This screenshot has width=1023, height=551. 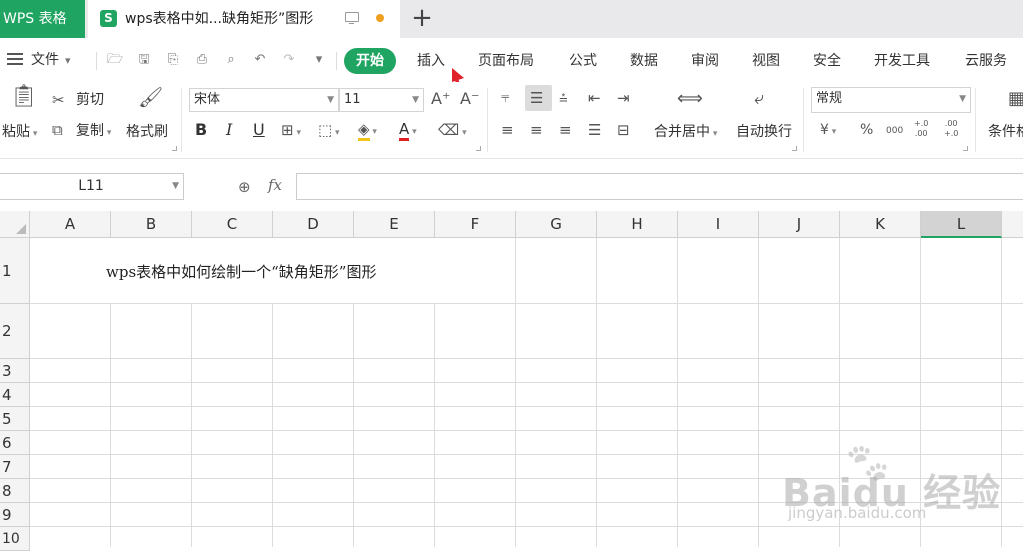 I want to click on align-right-icon: ≡, so click(x=565, y=130).